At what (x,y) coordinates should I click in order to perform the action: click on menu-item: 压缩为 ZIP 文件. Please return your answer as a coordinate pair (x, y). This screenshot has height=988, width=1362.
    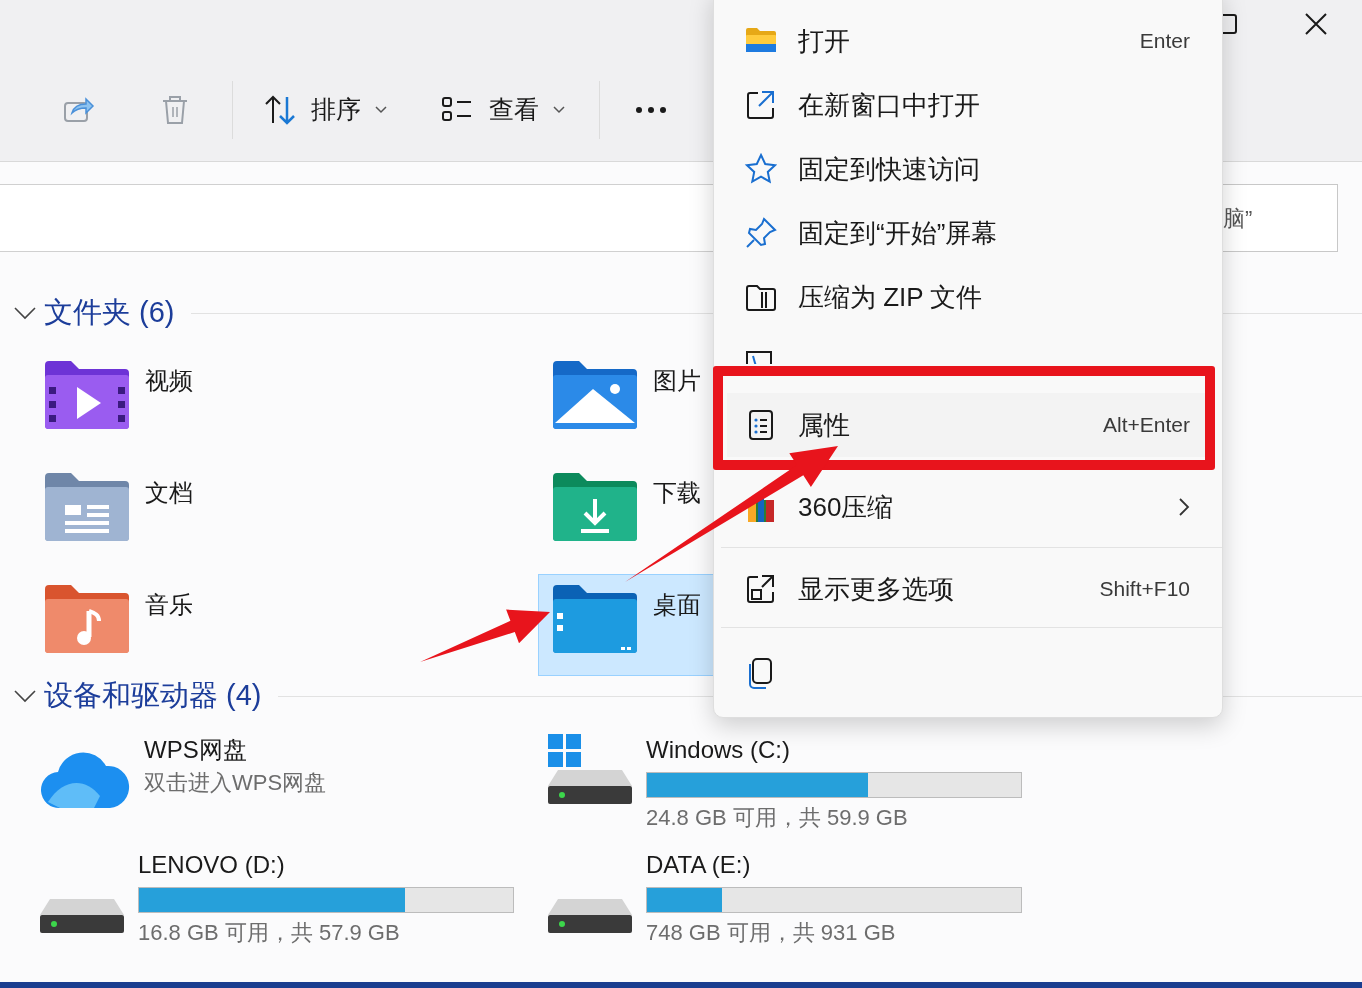
    Looking at the image, I should click on (968, 297).